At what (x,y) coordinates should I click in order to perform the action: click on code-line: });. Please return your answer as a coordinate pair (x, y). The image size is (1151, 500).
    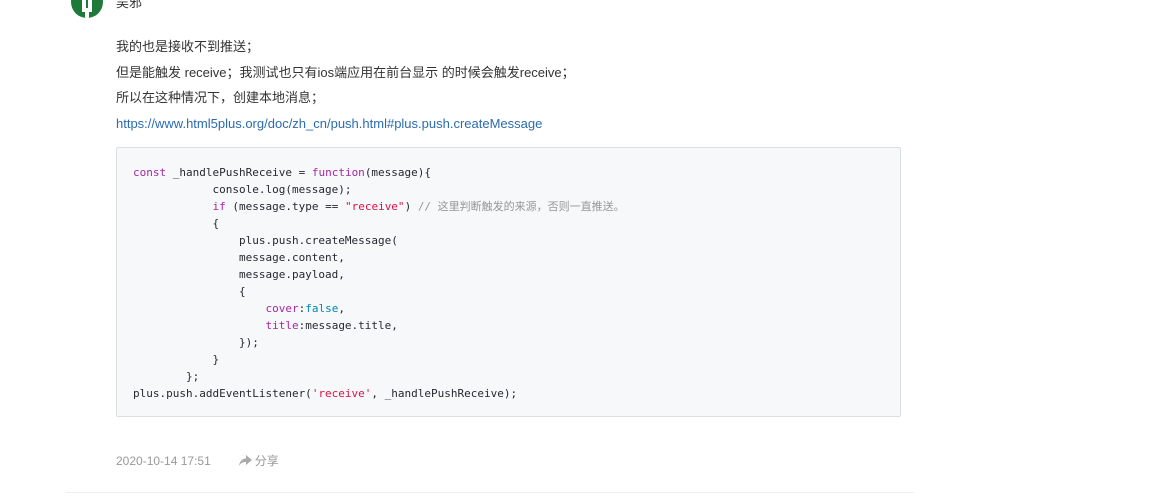
    Looking at the image, I should click on (196, 342).